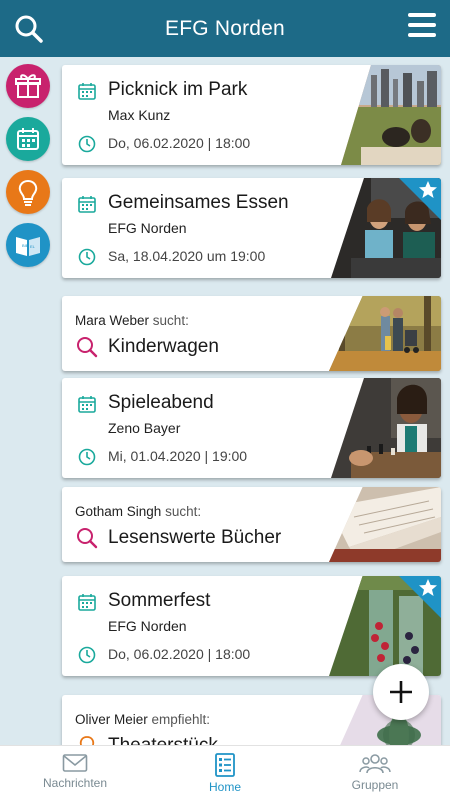 The image size is (450, 800). Describe the element at coordinates (375, 764) in the screenshot. I see `people-icon` at that location.